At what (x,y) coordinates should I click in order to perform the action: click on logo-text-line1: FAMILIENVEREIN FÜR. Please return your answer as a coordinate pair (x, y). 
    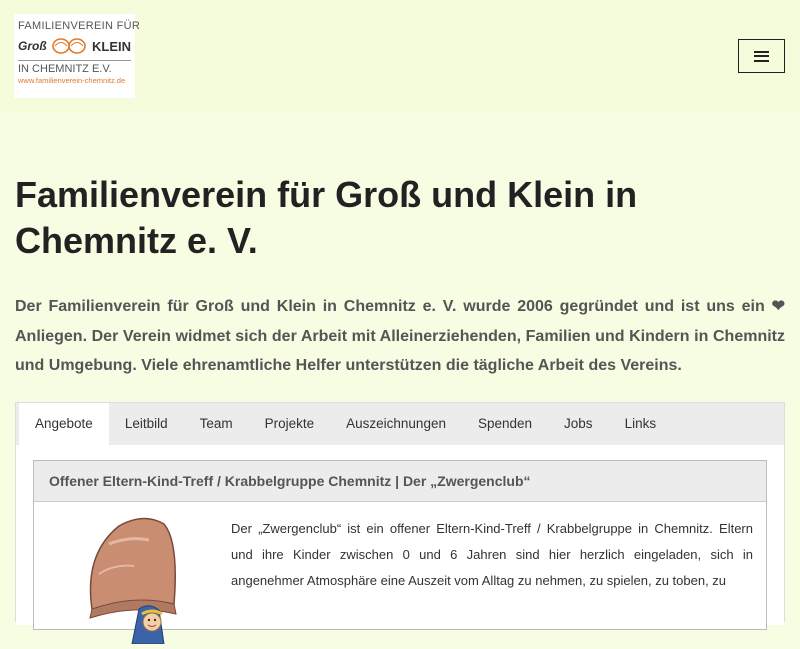
    Looking at the image, I should click on (79, 26).